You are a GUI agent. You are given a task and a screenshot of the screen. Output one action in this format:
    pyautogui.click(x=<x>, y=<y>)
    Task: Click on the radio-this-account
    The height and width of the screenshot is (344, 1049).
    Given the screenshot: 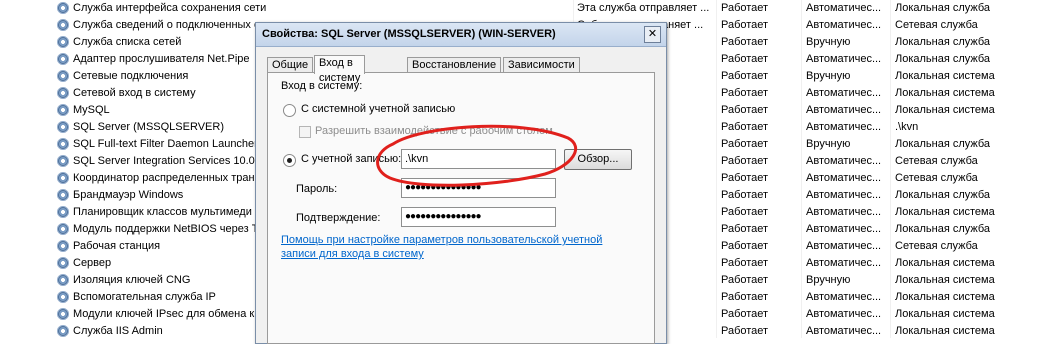 What is the action you would take?
    pyautogui.click(x=289, y=160)
    